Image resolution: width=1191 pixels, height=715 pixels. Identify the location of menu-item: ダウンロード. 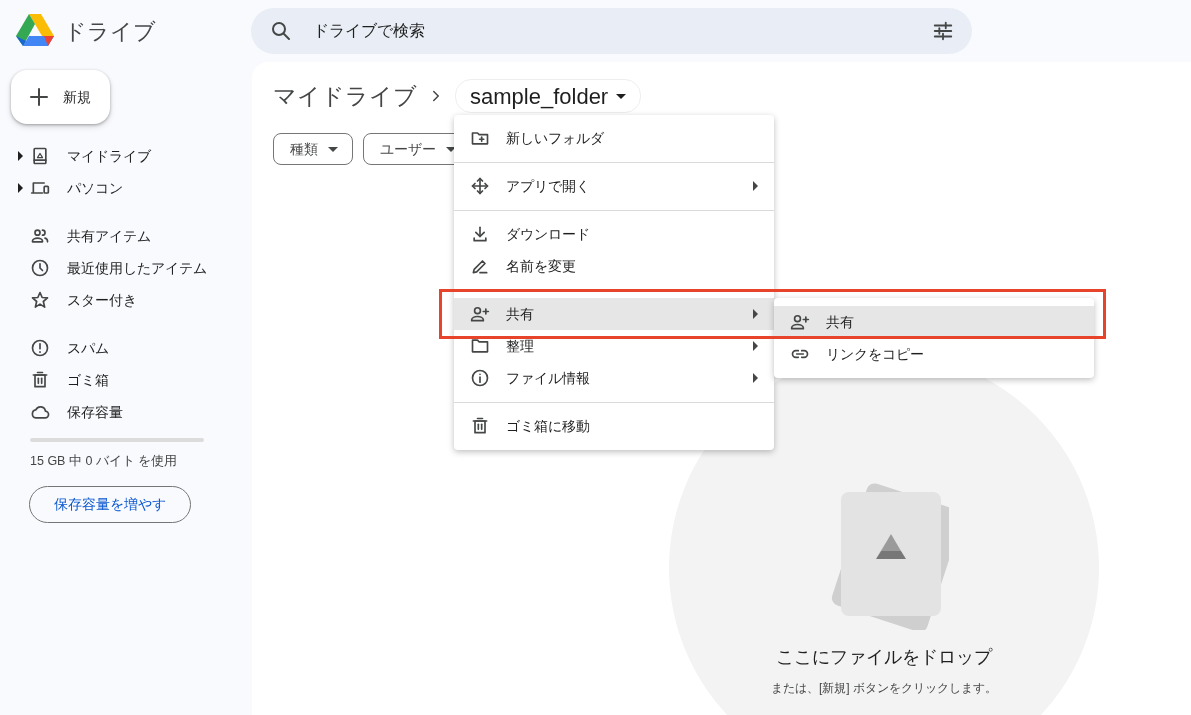
(614, 234).